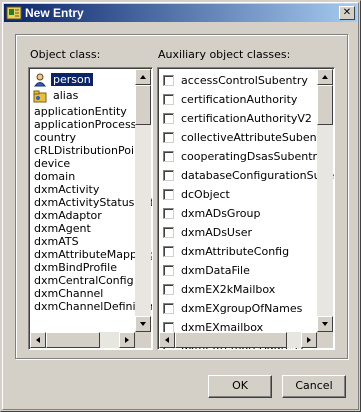 The height and width of the screenshot is (412, 361). I want to click on auxiliary-class-item: dxmDataFile, so click(243, 271).